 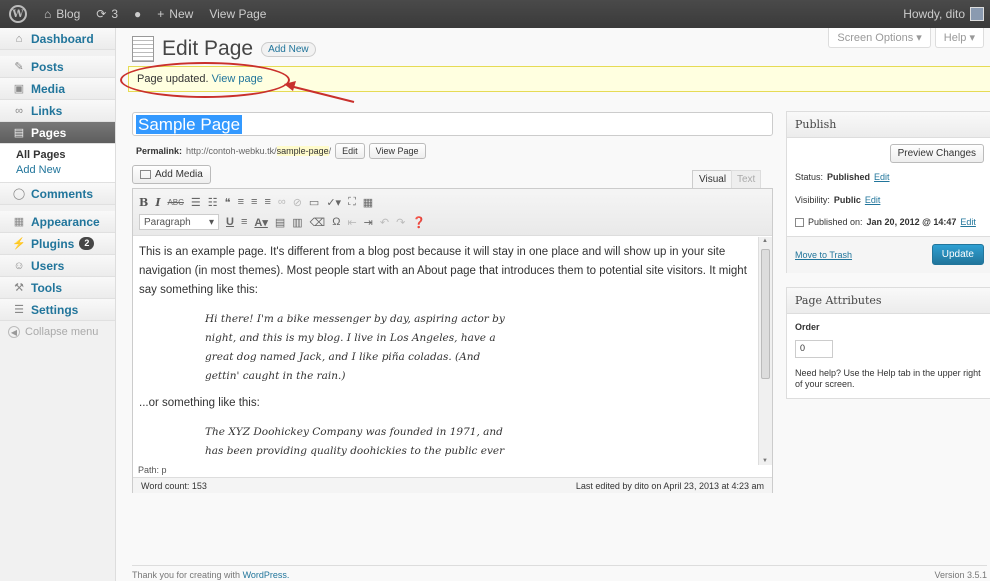 I want to click on media-icon: ▣, so click(x=19, y=89).